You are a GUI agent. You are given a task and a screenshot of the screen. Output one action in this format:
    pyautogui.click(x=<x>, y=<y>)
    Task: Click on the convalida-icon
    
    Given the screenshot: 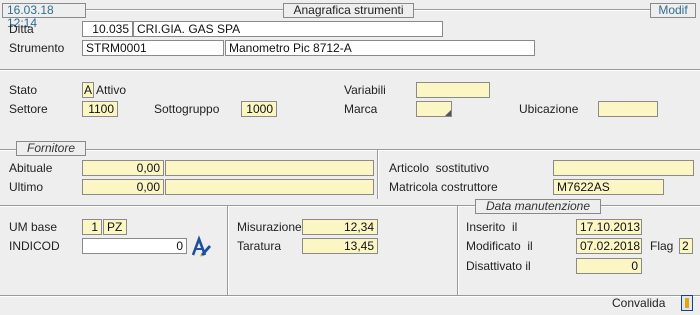 What is the action you would take?
    pyautogui.click(x=687, y=303)
    